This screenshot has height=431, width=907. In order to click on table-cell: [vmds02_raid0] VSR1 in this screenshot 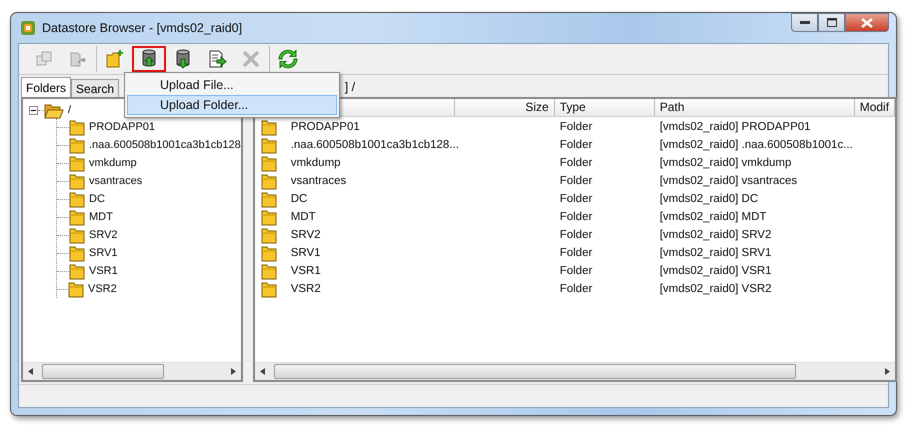, I will do `click(716, 271)`.